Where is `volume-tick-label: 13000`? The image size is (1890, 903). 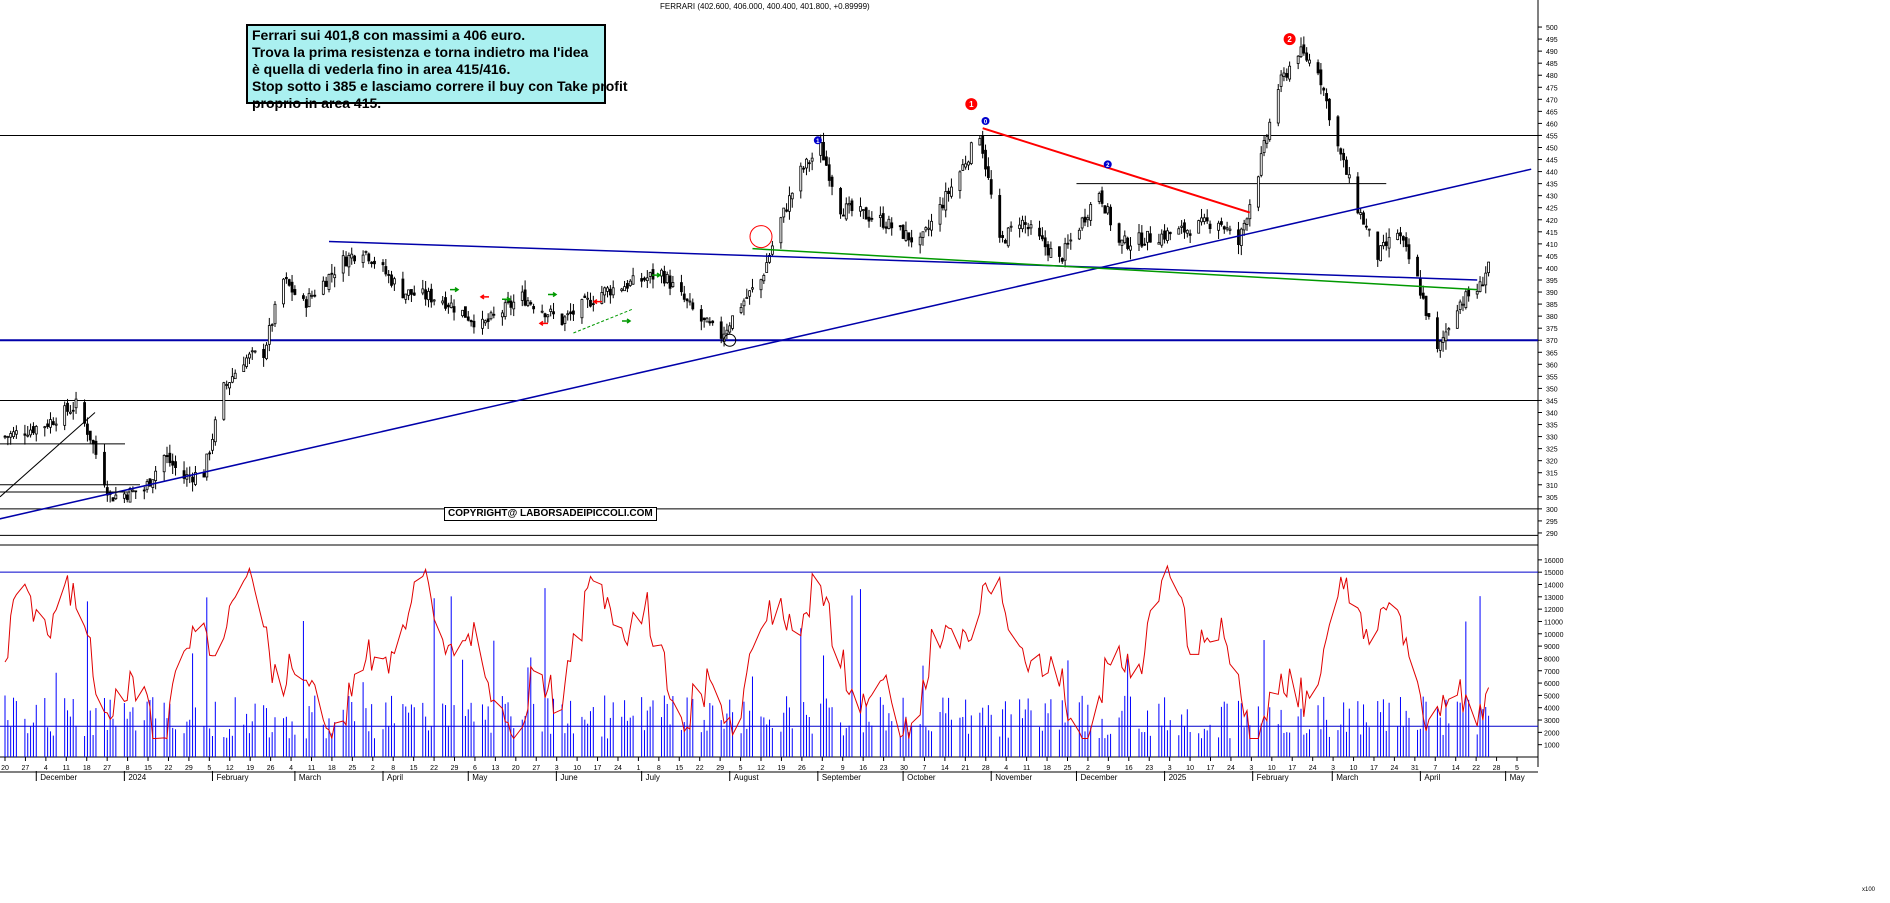
volume-tick-label: 13000 is located at coordinates (1554, 598).